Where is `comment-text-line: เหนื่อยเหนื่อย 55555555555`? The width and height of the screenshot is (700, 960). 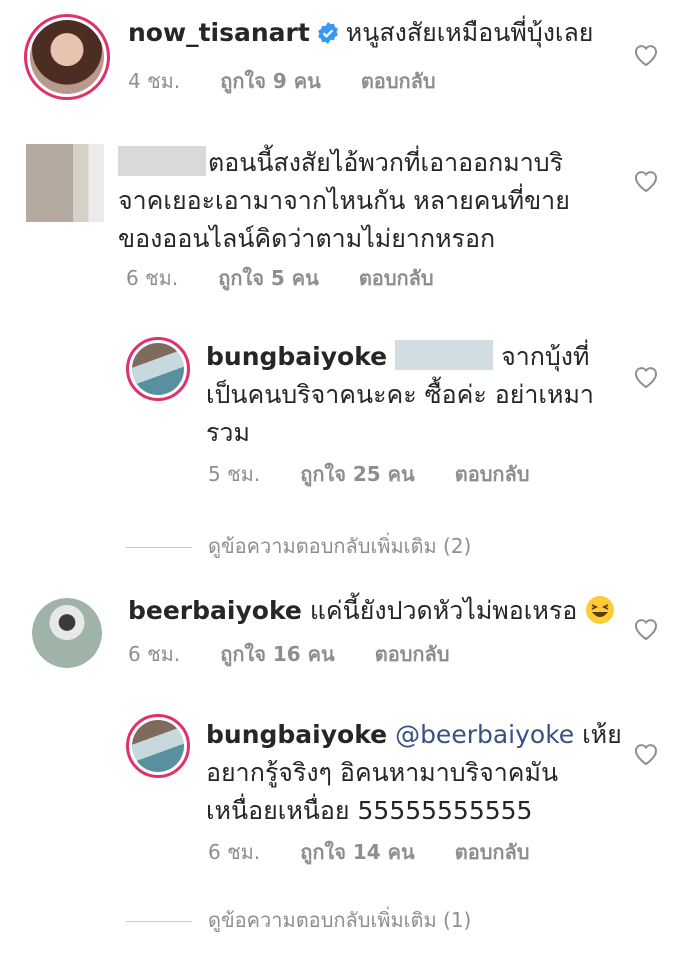 comment-text-line: เหนื่อยเหนื่อย 55555555555 is located at coordinates (369, 810).